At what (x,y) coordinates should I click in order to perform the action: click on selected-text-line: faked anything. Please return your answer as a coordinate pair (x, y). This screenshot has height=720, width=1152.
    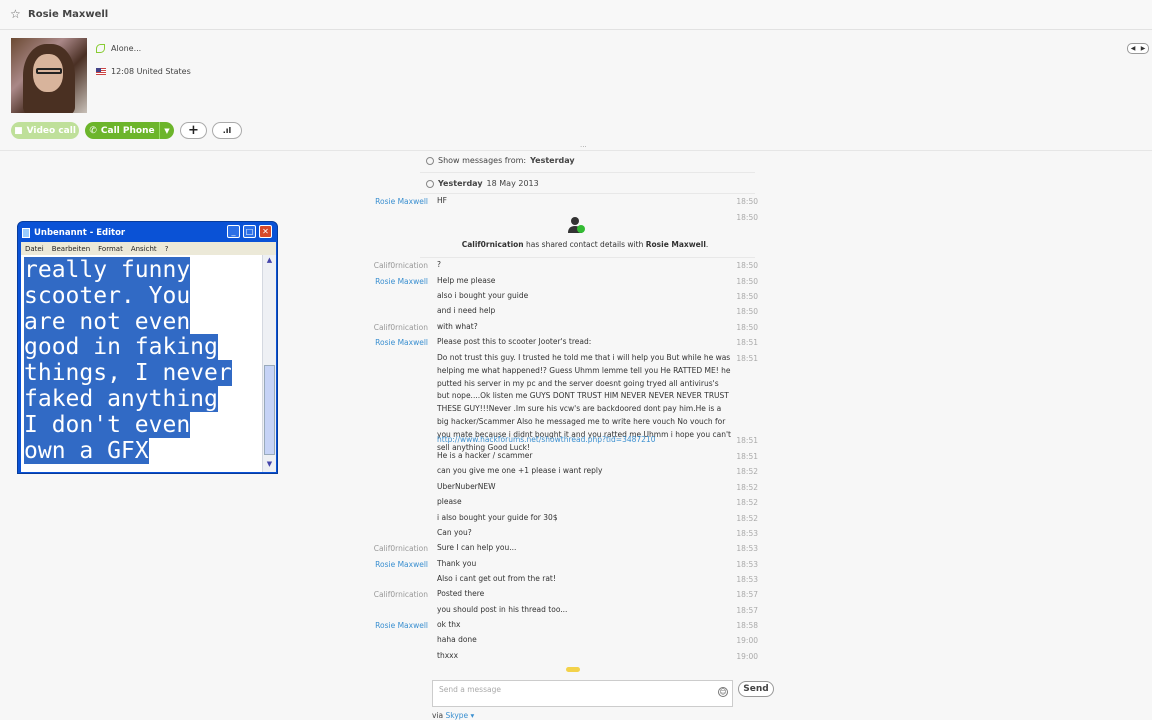
    Looking at the image, I should click on (121, 398).